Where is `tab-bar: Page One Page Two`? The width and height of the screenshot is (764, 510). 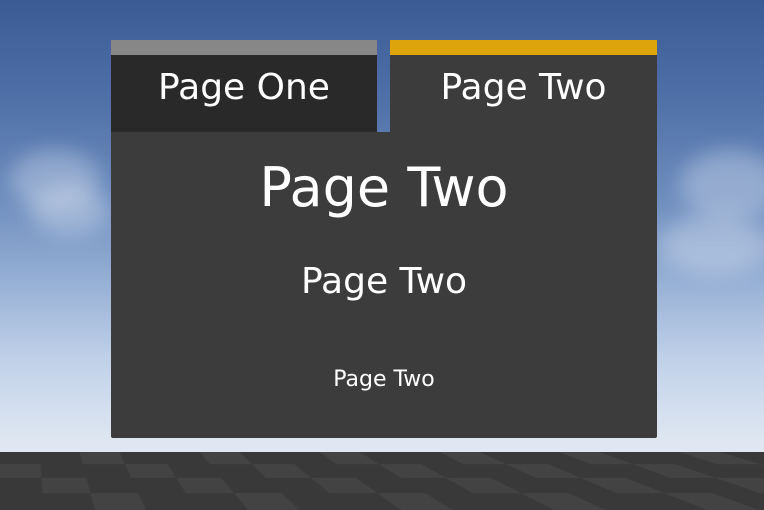 tab-bar: Page One Page Two is located at coordinates (384, 86).